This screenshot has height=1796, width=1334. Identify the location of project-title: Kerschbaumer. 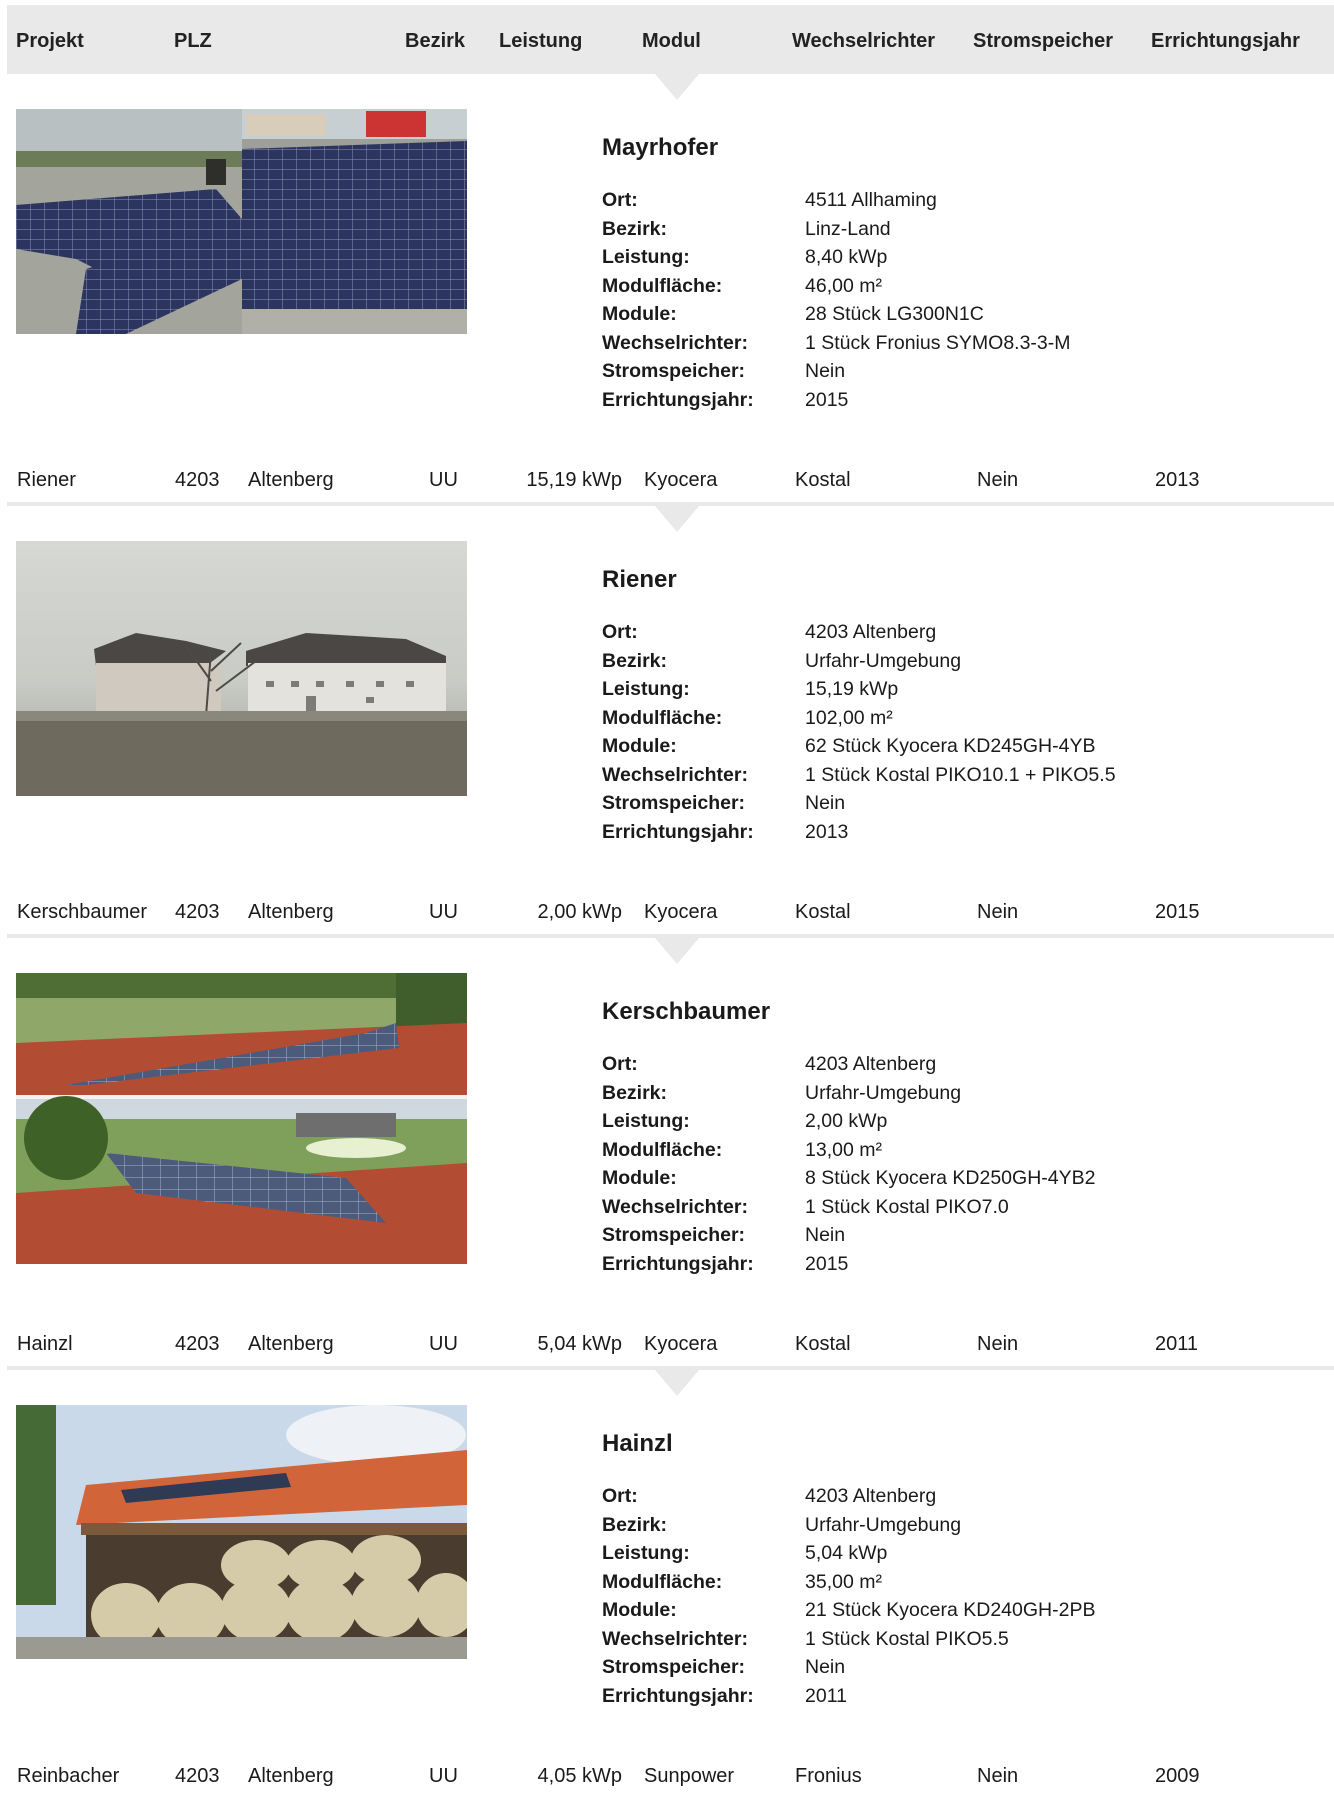
(686, 1011).